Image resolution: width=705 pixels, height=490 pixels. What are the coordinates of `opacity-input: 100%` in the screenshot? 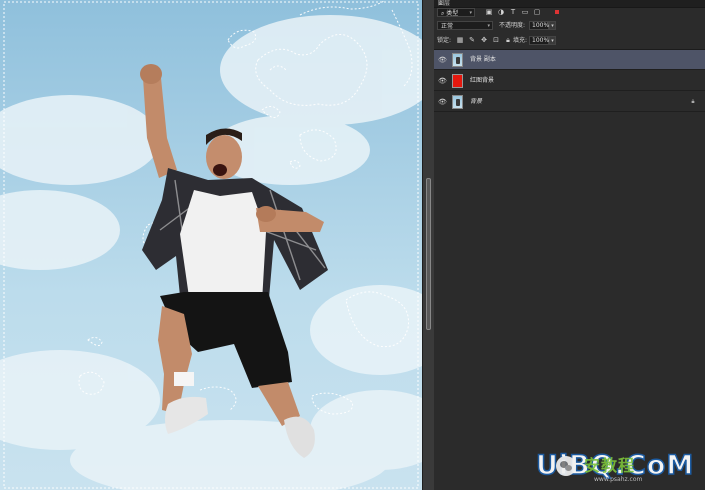 It's located at (539, 25).